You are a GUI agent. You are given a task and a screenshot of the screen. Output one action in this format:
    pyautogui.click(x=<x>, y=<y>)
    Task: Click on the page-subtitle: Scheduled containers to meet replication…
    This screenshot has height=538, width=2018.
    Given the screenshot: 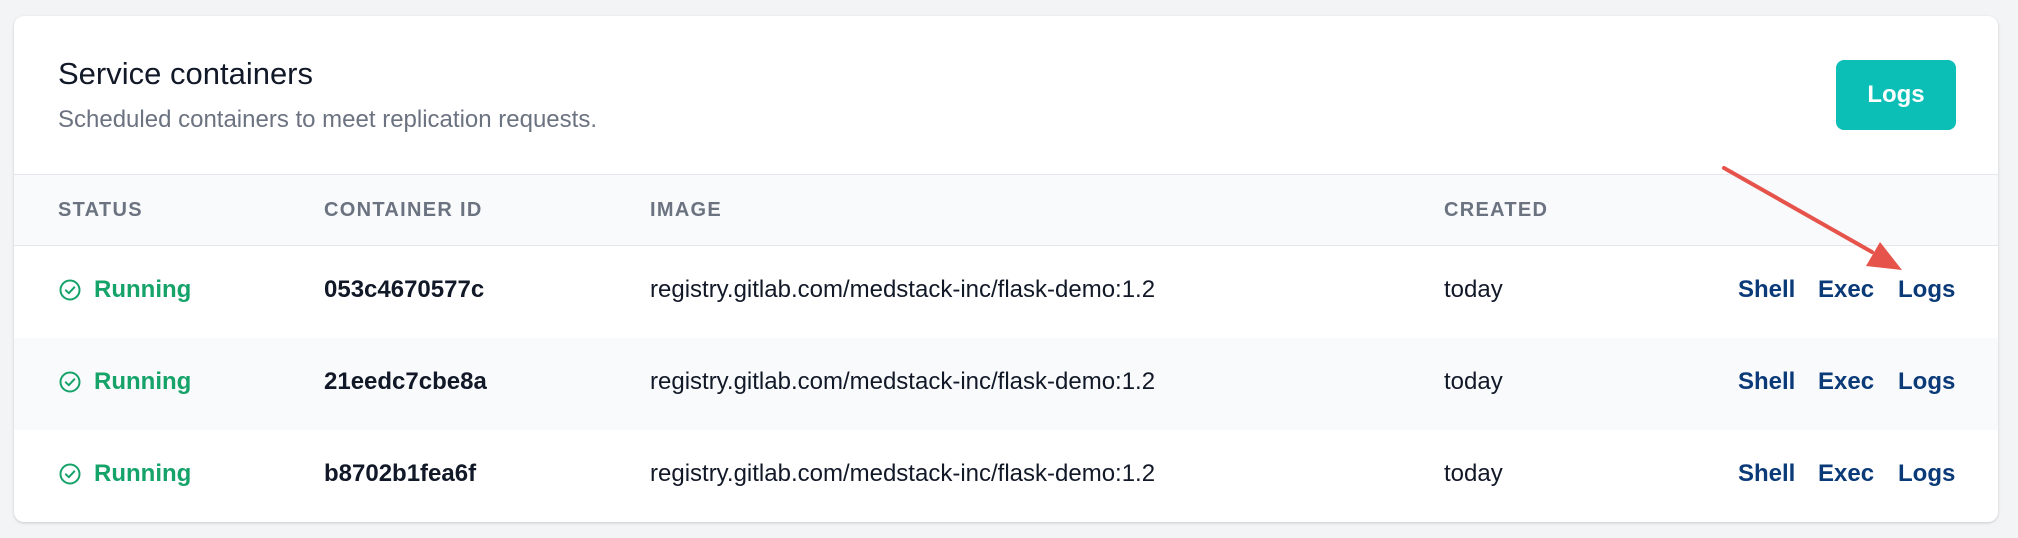 What is the action you would take?
    pyautogui.click(x=327, y=119)
    